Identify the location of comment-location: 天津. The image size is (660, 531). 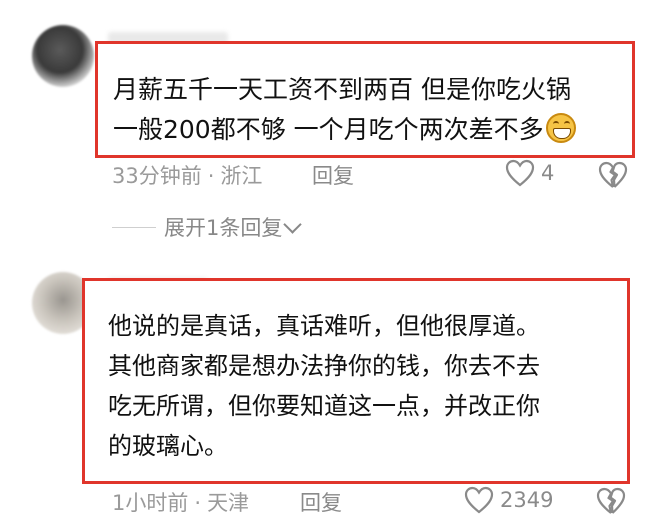
(228, 503).